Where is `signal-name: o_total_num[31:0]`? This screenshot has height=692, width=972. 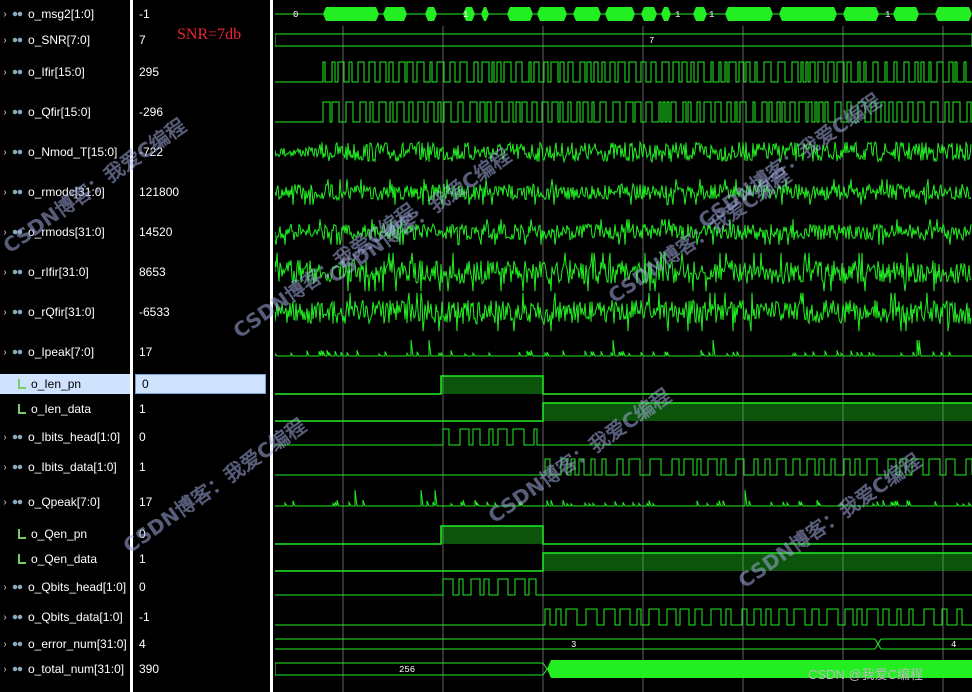
signal-name: o_total_num[31:0] is located at coordinates (76, 669).